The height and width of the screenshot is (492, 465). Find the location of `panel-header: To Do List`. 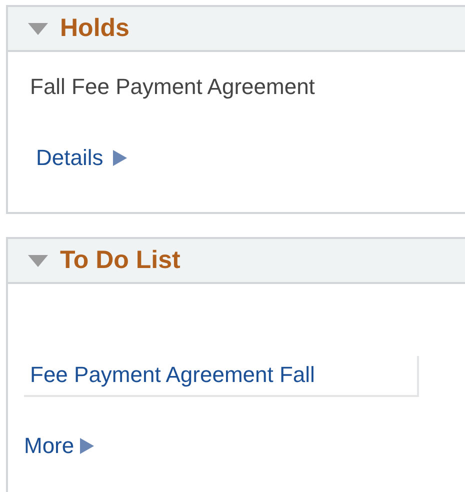

panel-header: To Do List is located at coordinates (236, 261).